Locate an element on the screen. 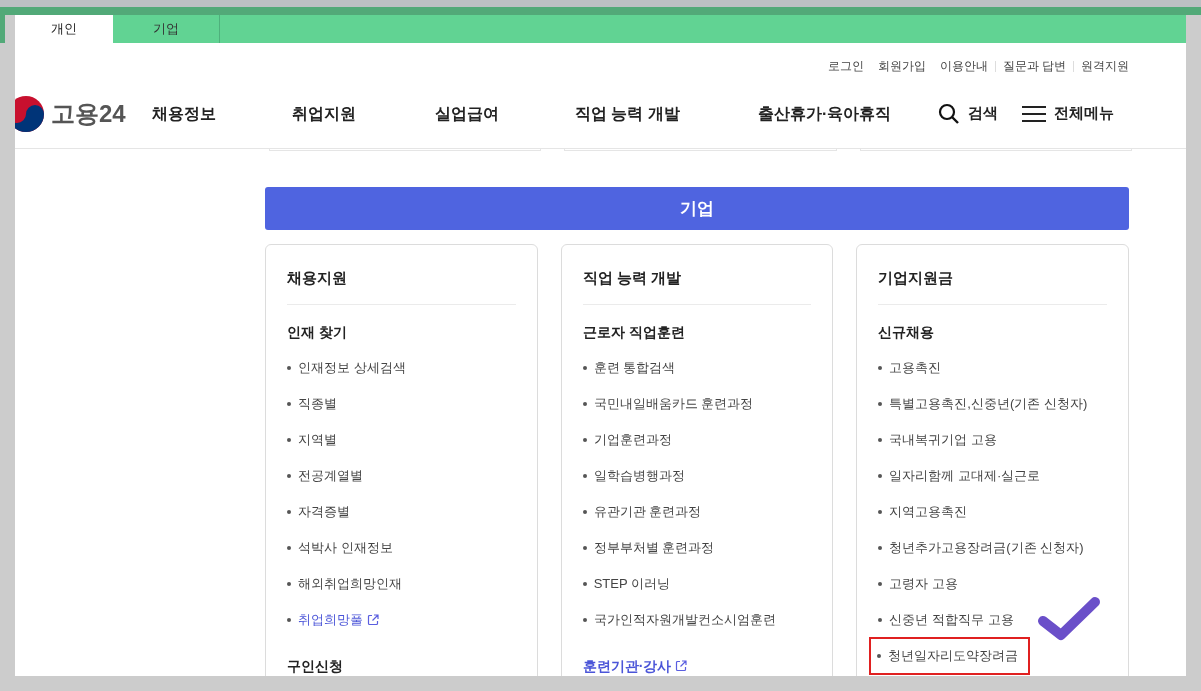  menu-item: 일학습병행과정 is located at coordinates (633, 475).